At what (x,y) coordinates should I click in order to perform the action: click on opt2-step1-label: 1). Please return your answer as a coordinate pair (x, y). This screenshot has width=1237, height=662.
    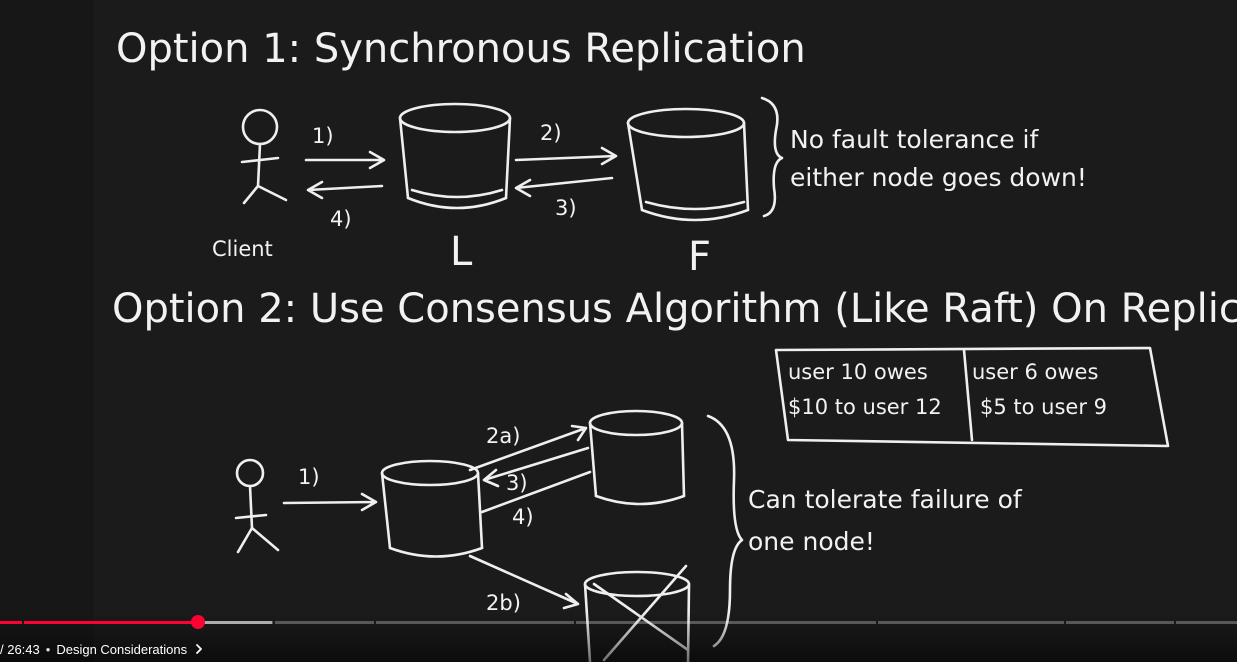
    Looking at the image, I should click on (309, 477).